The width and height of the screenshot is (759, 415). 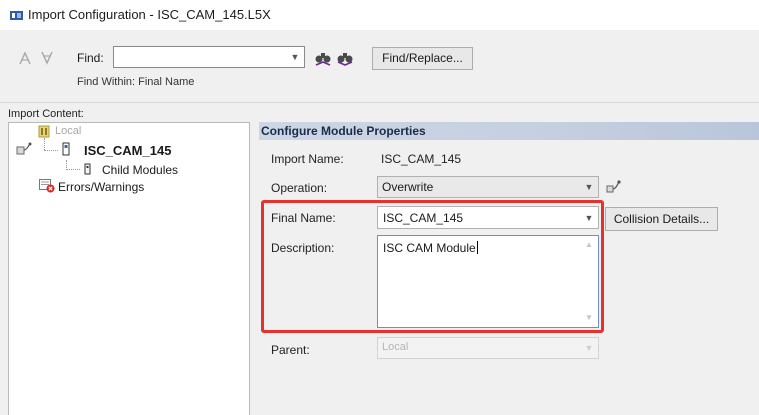 What do you see at coordinates (295, 57) in the screenshot?
I see `find-dropdown-arrow-icon: ▼` at bounding box center [295, 57].